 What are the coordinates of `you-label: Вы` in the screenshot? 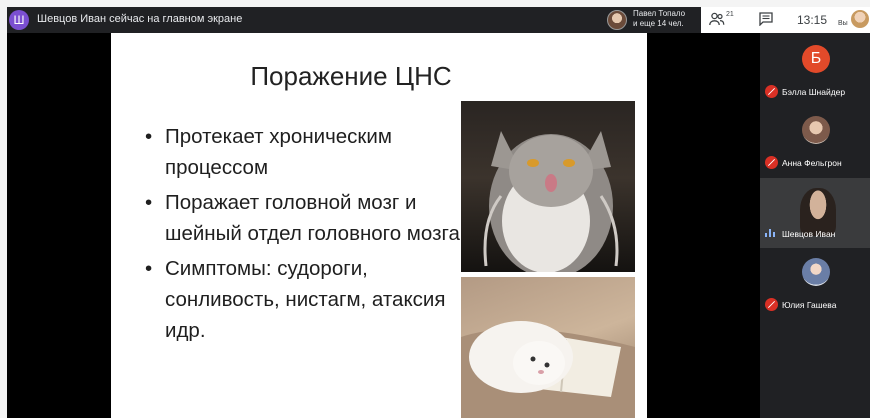 It's located at (843, 23).